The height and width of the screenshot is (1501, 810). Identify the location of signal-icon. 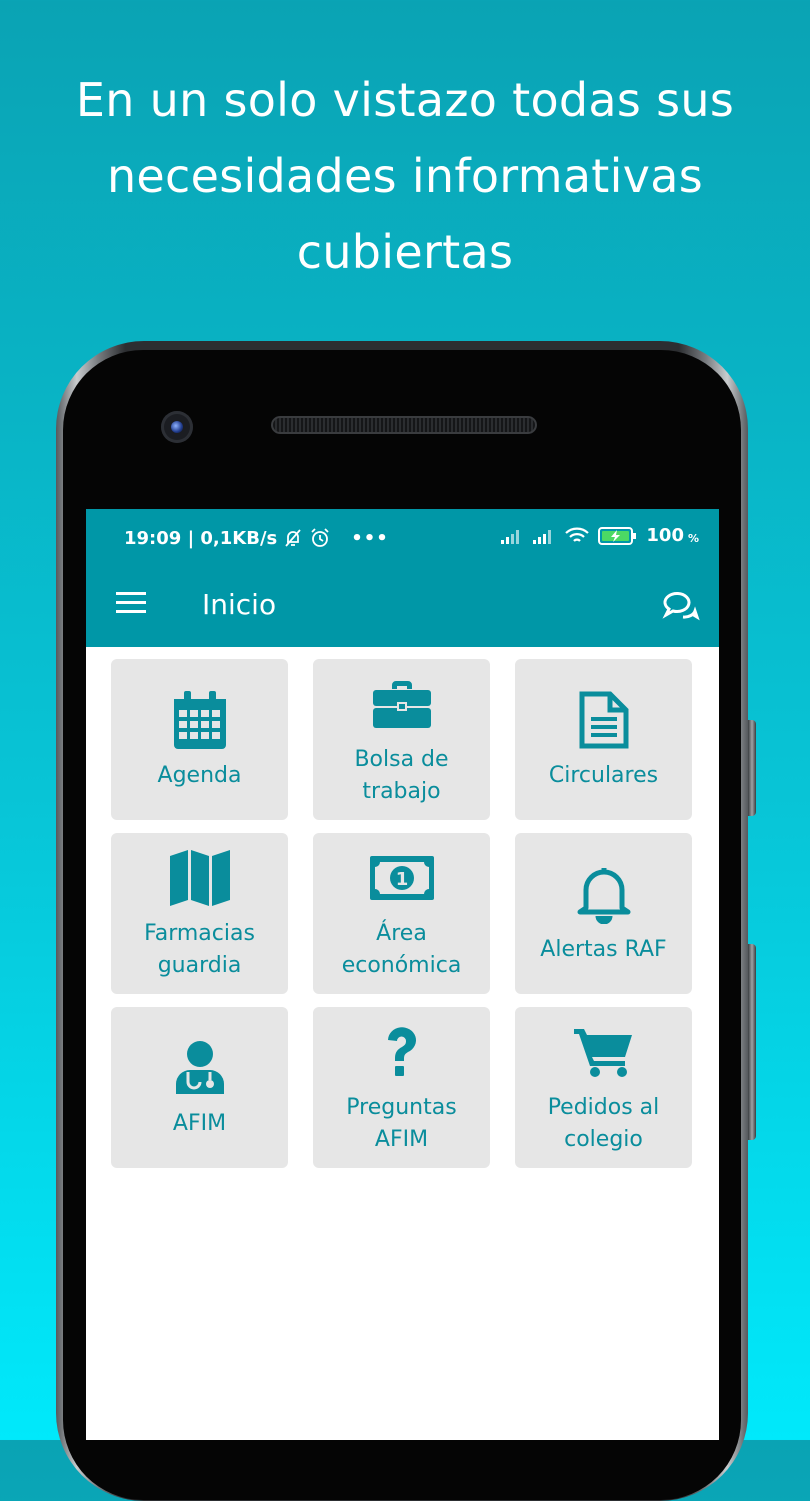
(512, 536).